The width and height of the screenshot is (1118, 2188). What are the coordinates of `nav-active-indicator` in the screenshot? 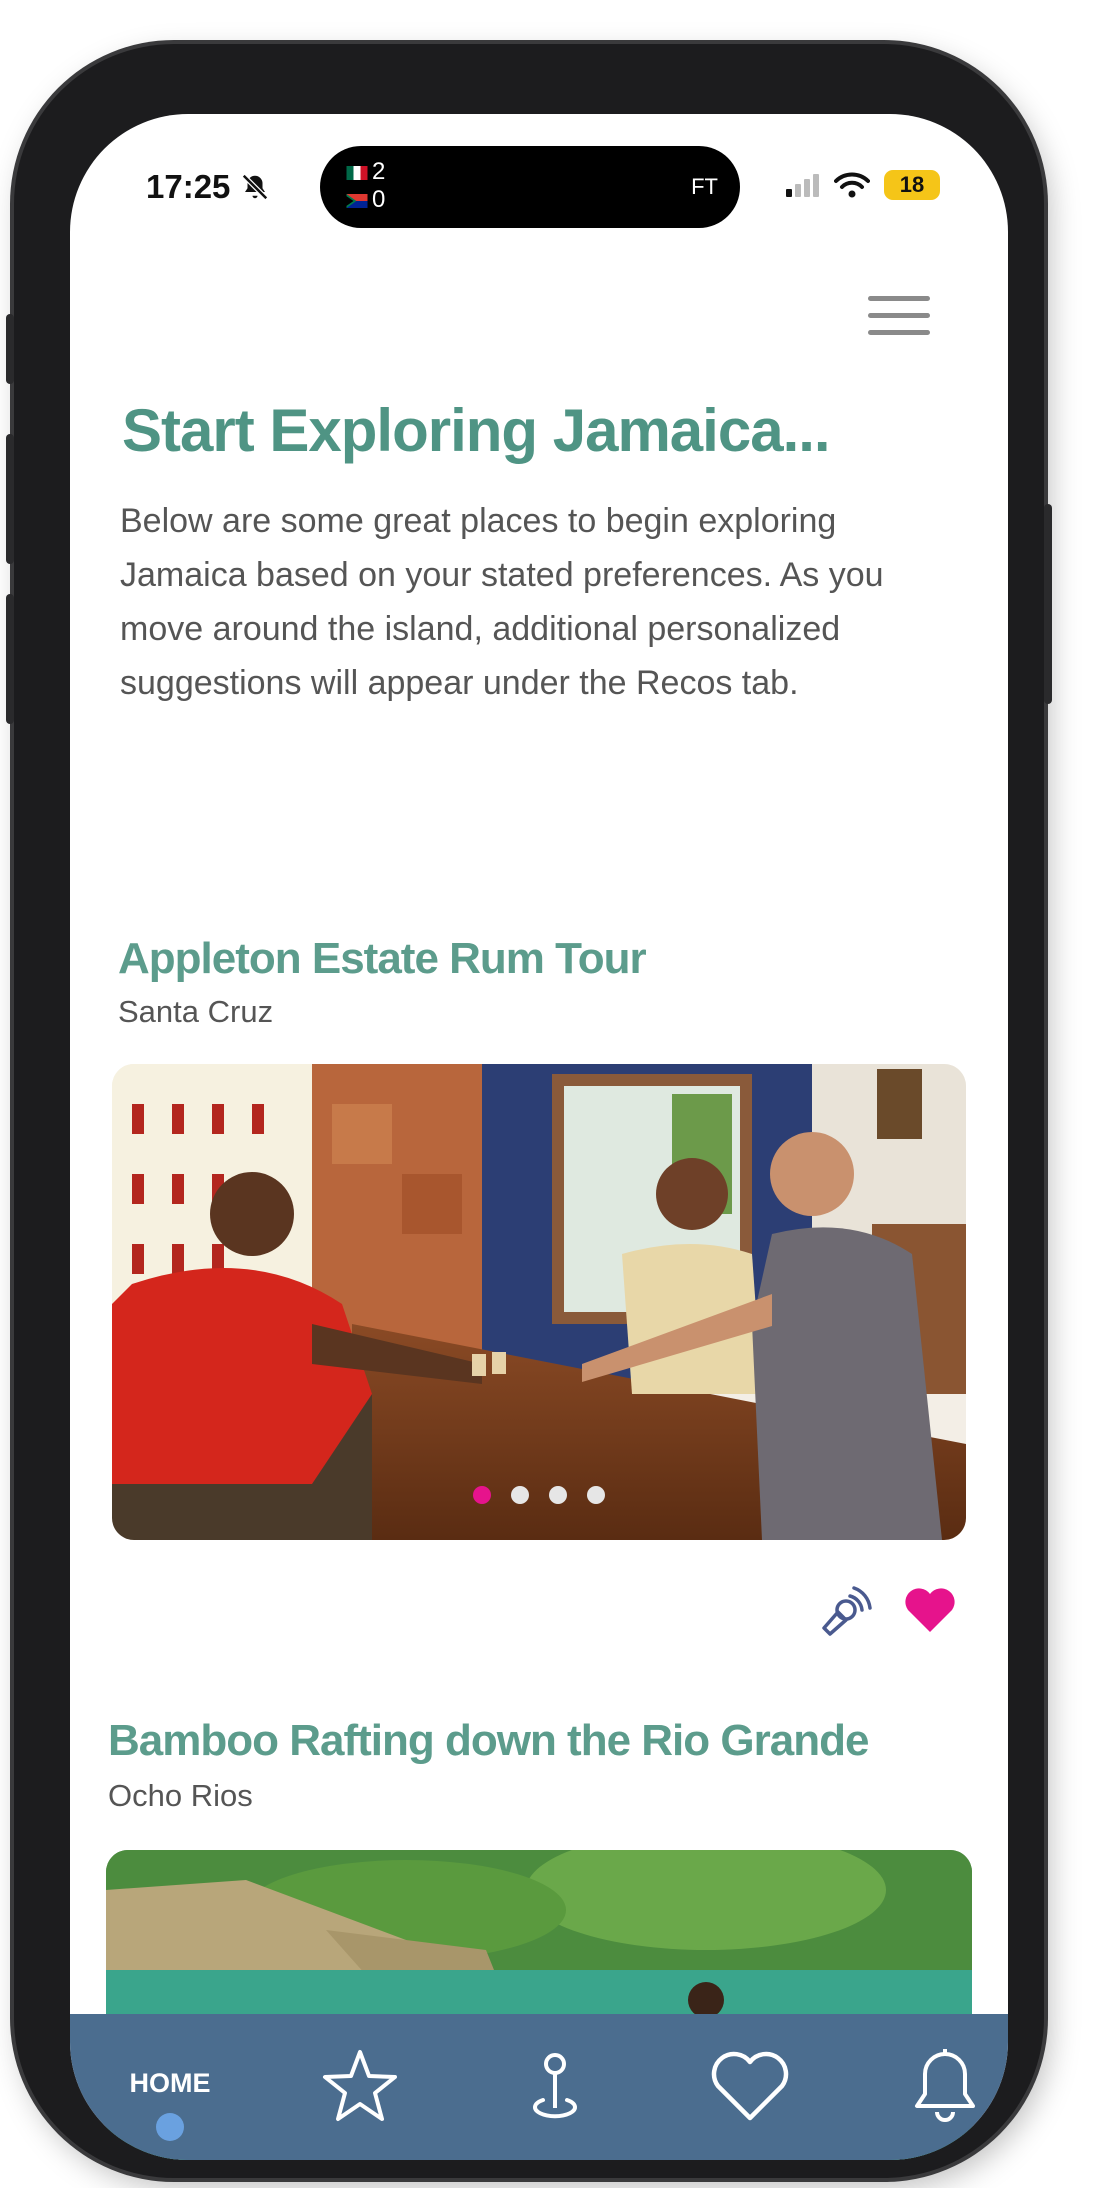 It's located at (170, 2127).